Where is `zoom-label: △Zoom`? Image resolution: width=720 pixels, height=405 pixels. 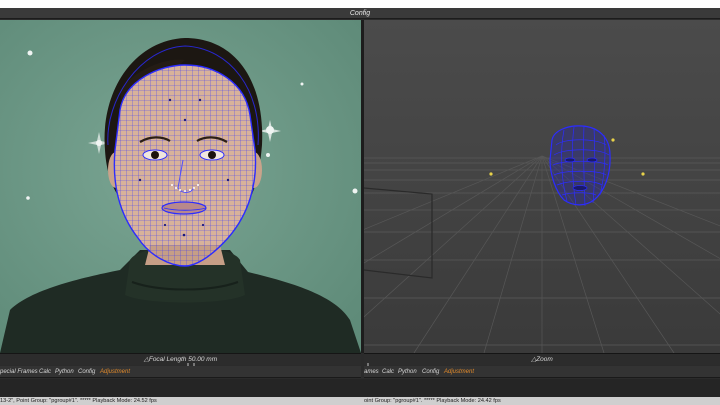
zoom-label: △Zoom is located at coordinates (542, 359).